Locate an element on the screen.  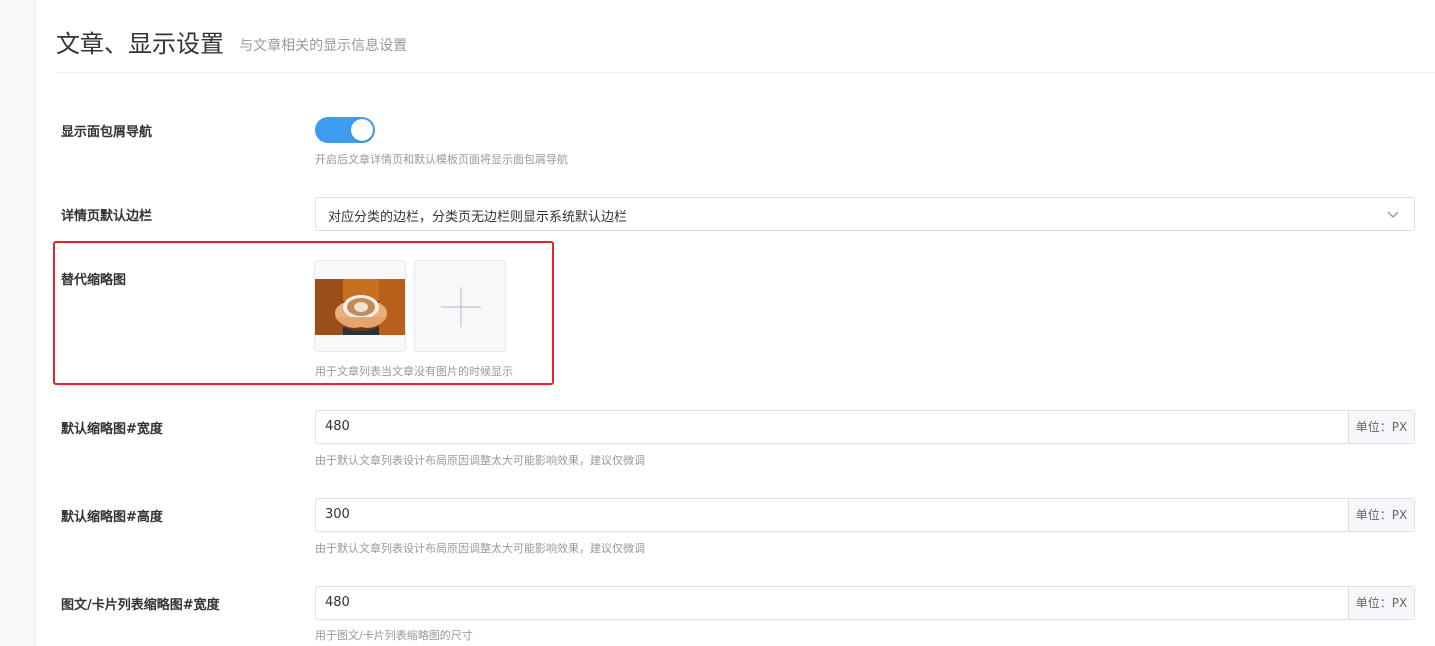
sidebar-select: 对应分类的边栏，分类页无边栏则显示系统默认边栏 is located at coordinates (865, 214).